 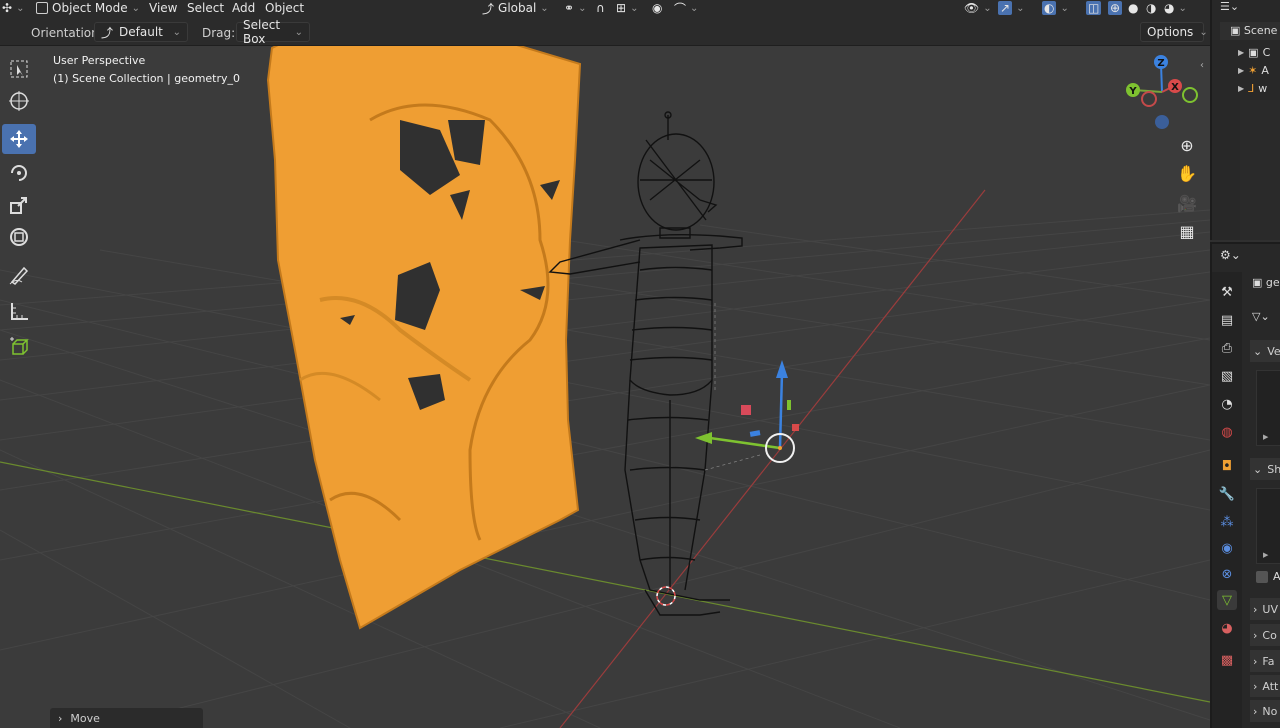 I want to click on tab-tool: ⚒, so click(x=1227, y=292).